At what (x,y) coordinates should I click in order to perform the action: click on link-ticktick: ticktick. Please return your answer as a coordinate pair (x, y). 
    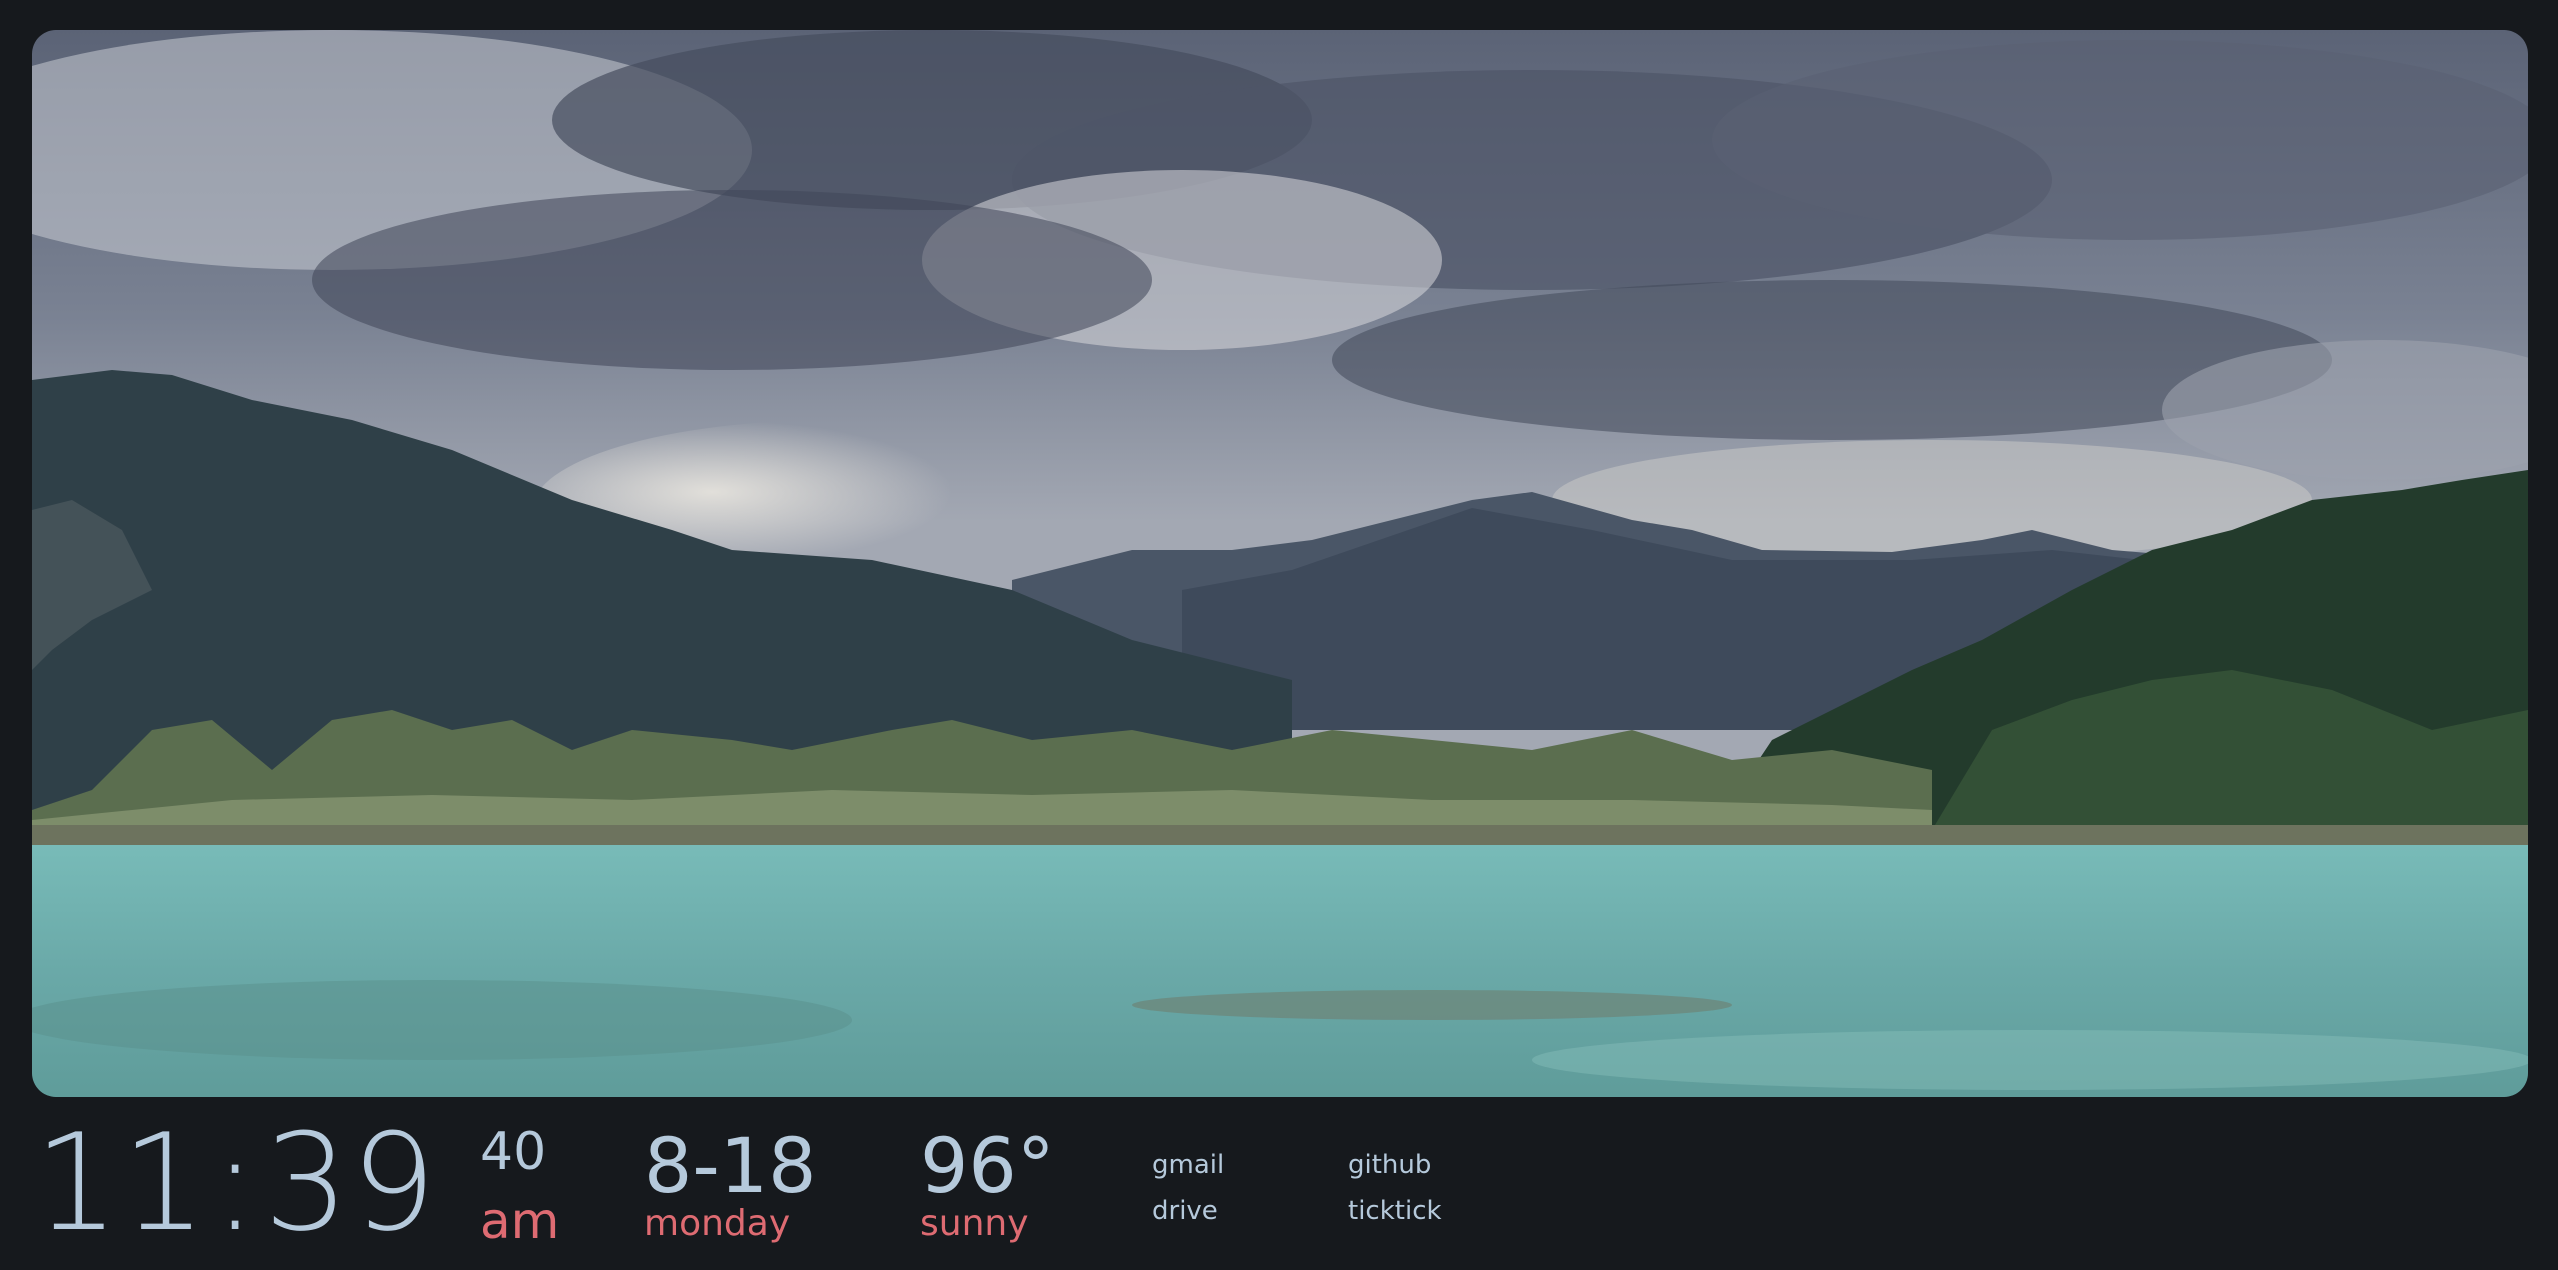
    Looking at the image, I should click on (1395, 1211).